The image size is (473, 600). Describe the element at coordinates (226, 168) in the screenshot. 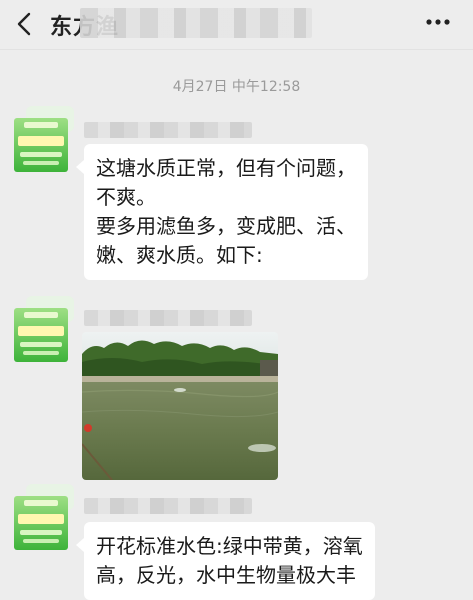

I see `message-line: 这塘水质正常，但有个问题，` at that location.